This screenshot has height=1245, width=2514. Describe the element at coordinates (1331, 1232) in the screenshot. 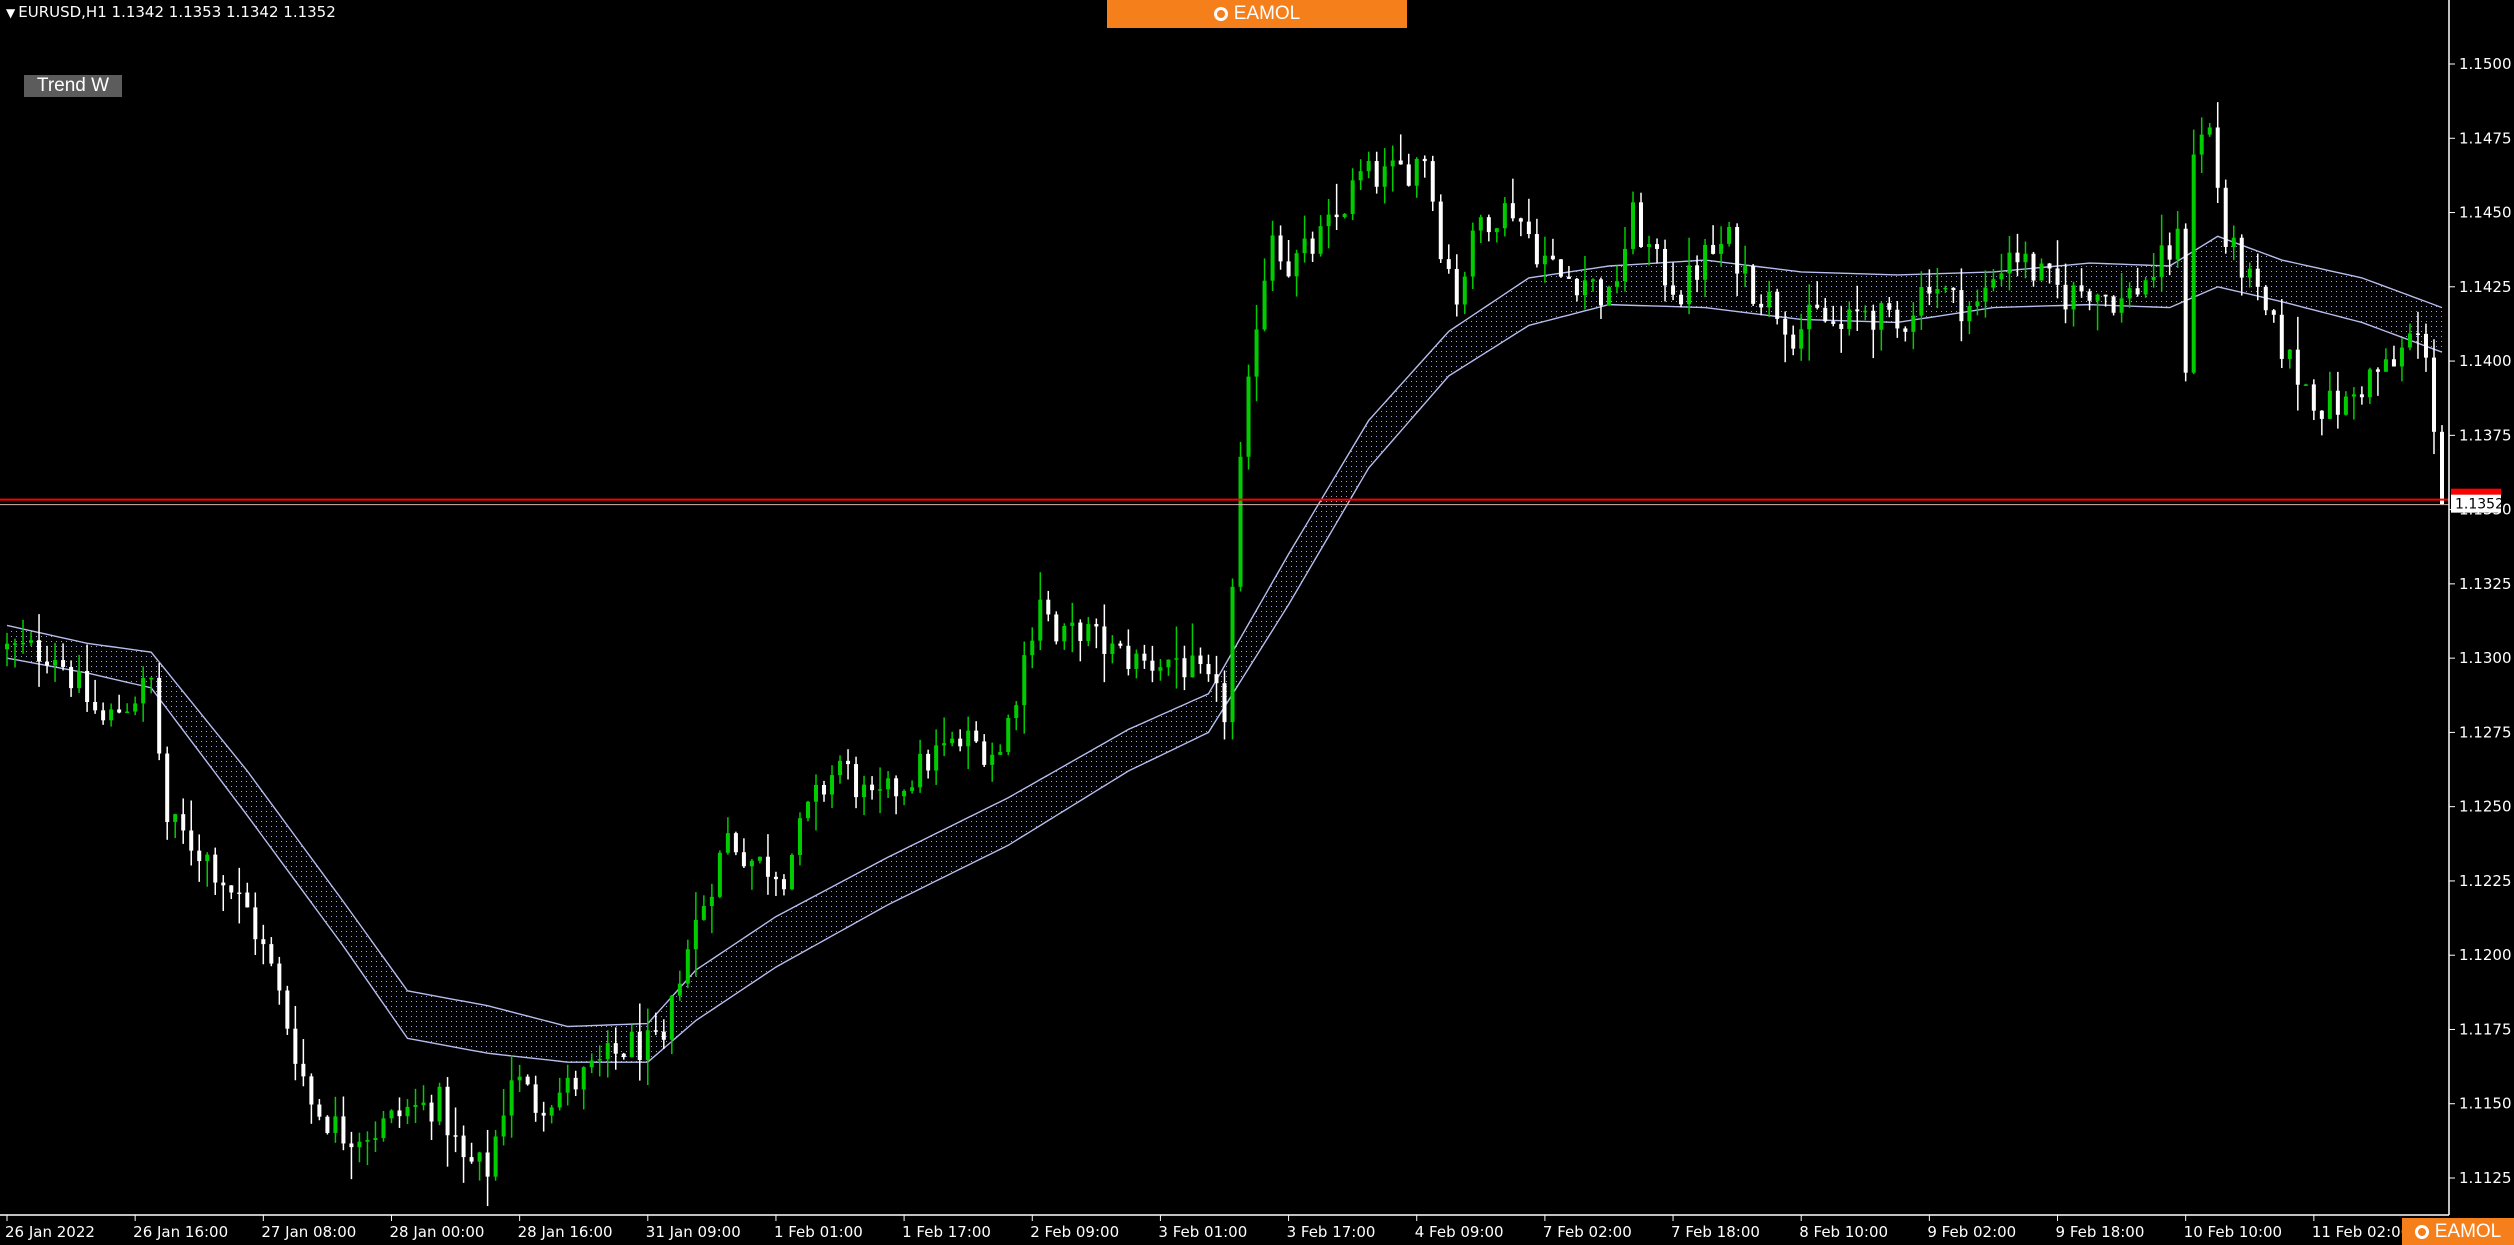

I see `x-tick-label: 3 Feb 17:00` at that location.